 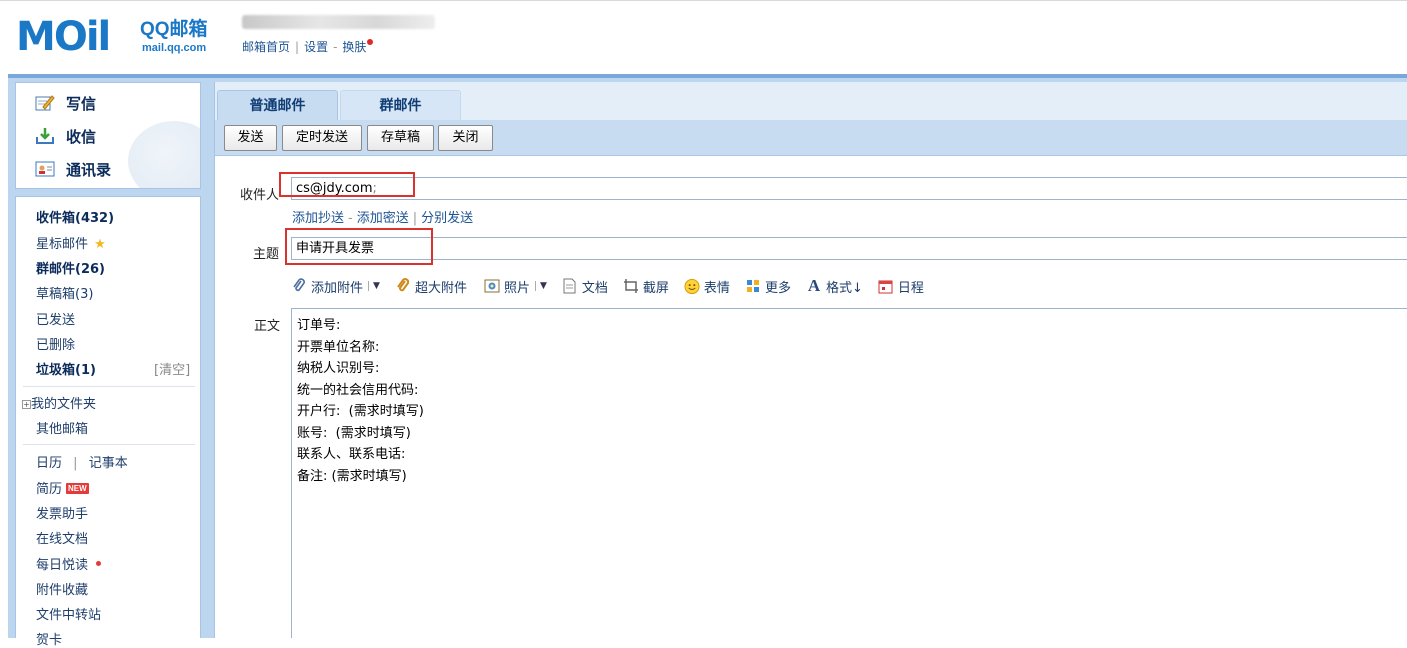 I want to click on send-button: 发送, so click(x=250, y=138).